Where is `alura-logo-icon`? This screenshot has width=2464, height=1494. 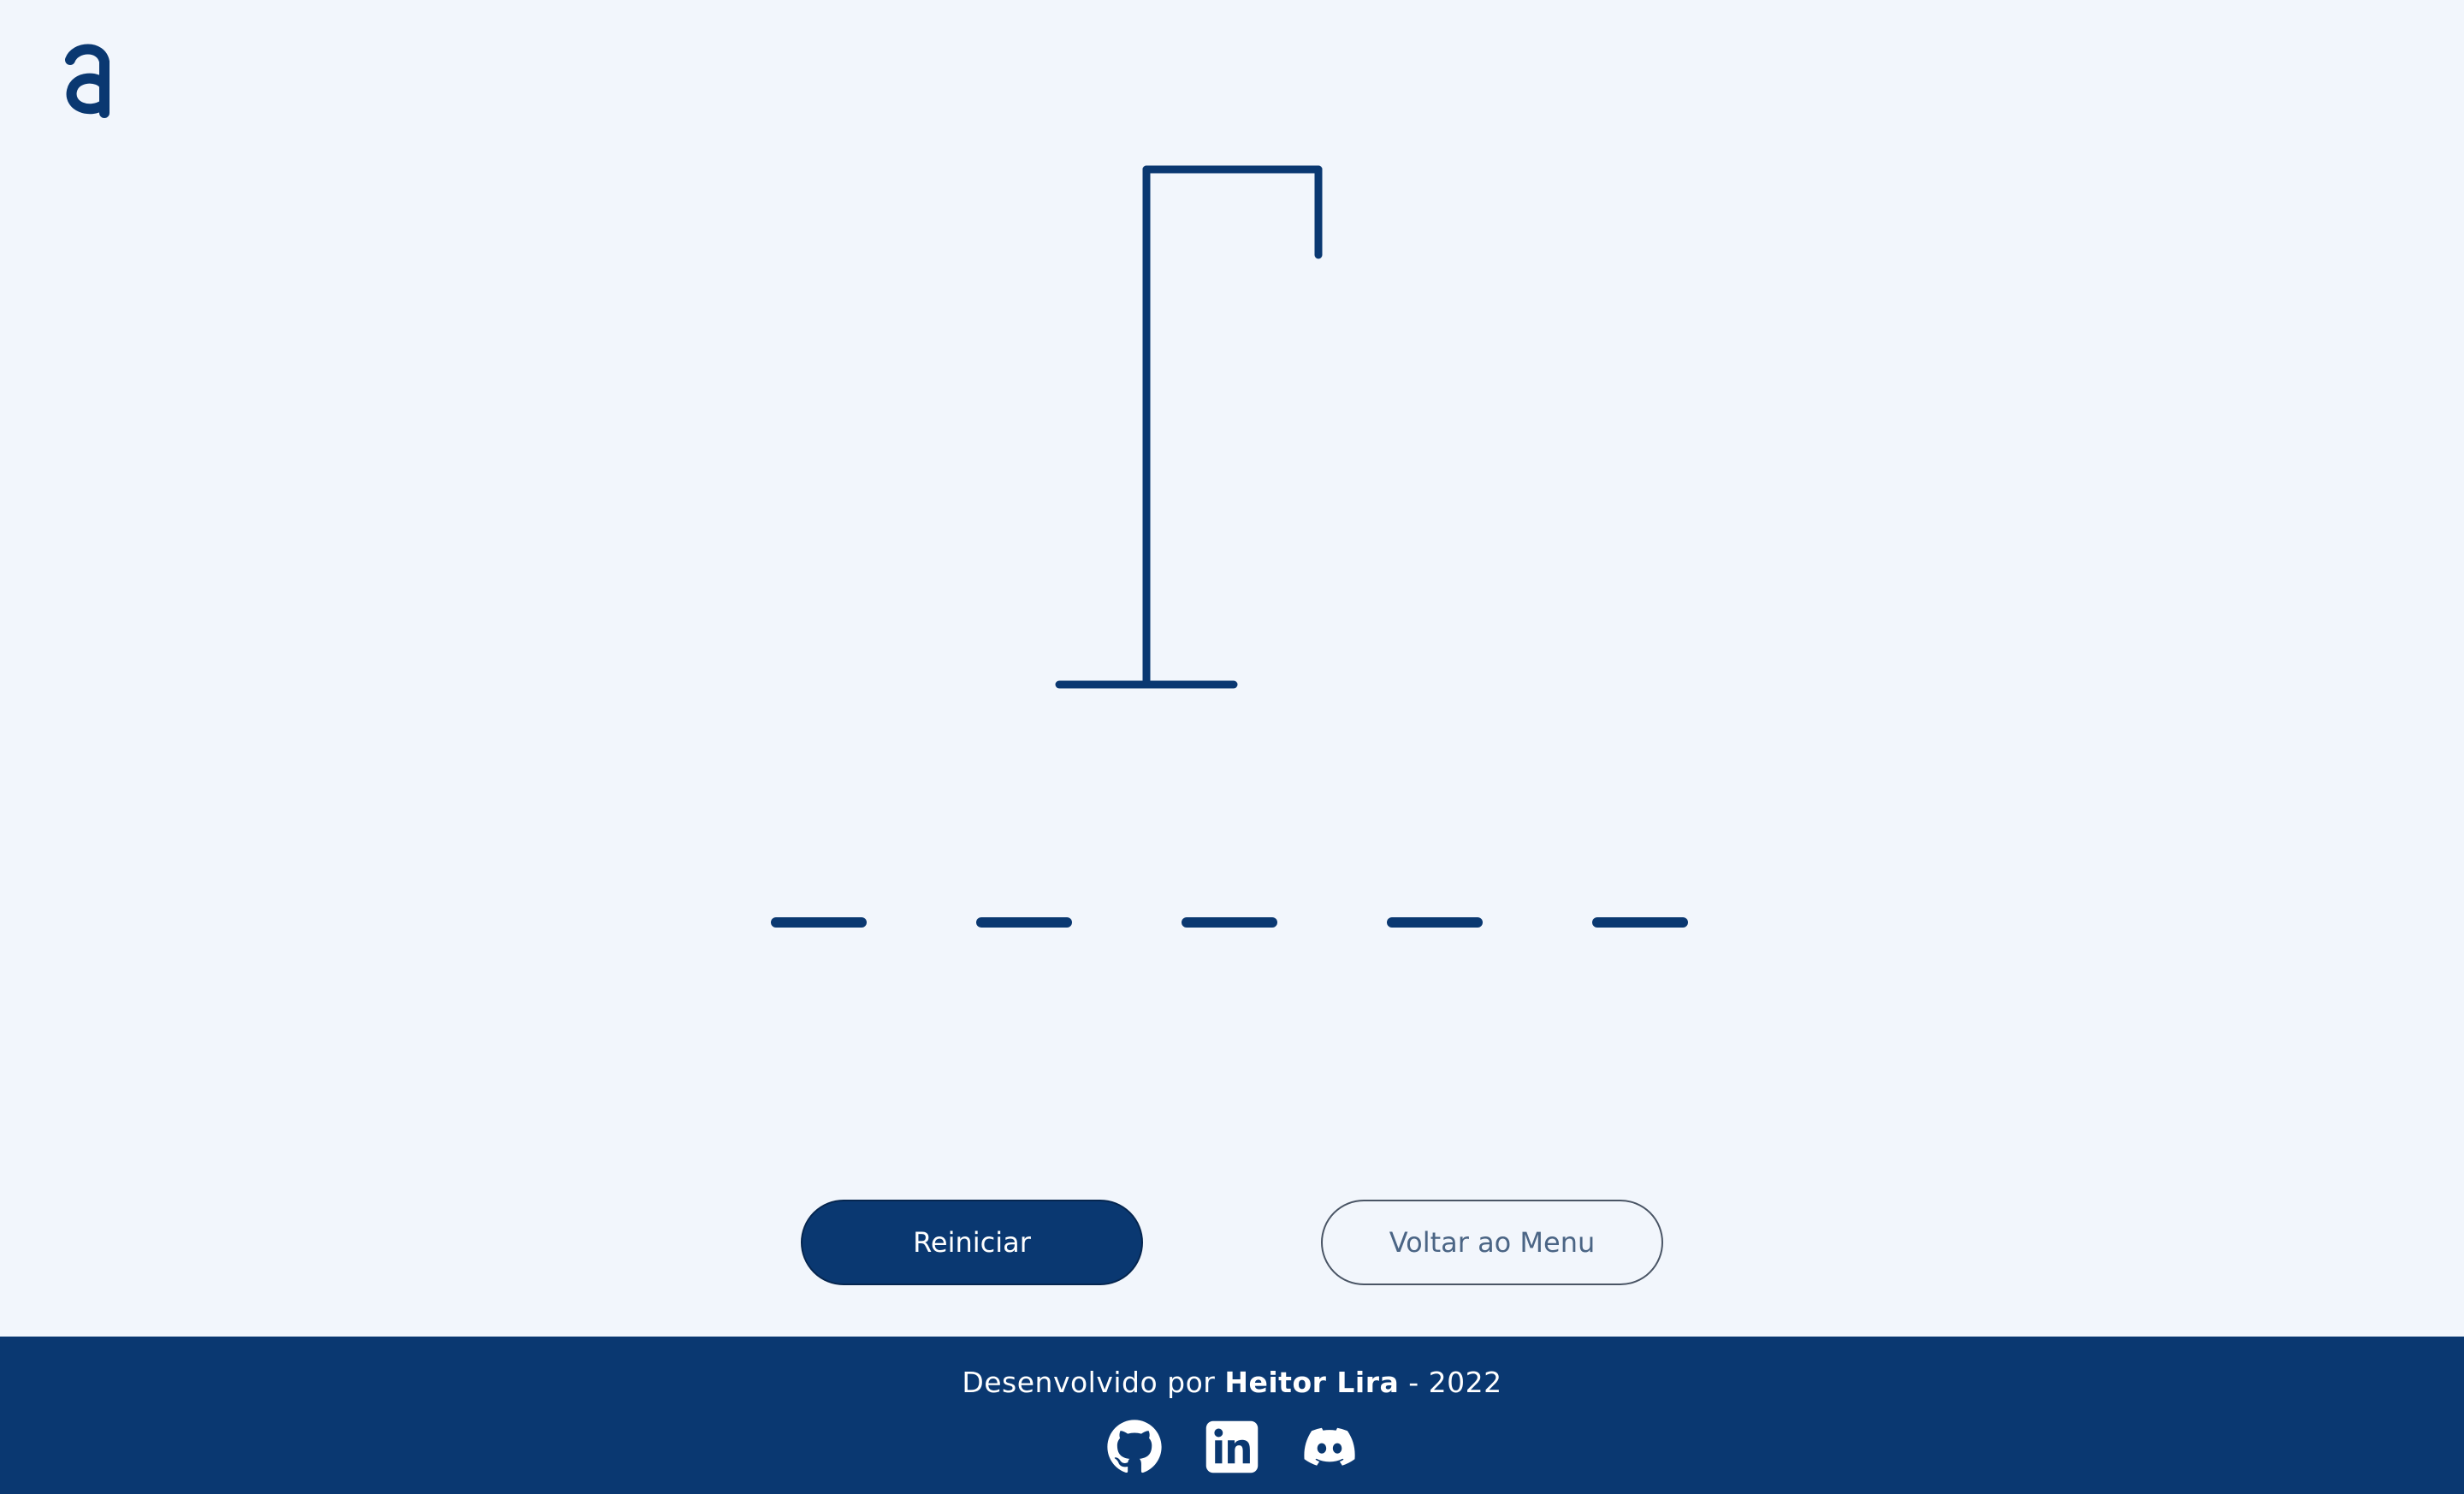
alura-logo-icon is located at coordinates (90, 79).